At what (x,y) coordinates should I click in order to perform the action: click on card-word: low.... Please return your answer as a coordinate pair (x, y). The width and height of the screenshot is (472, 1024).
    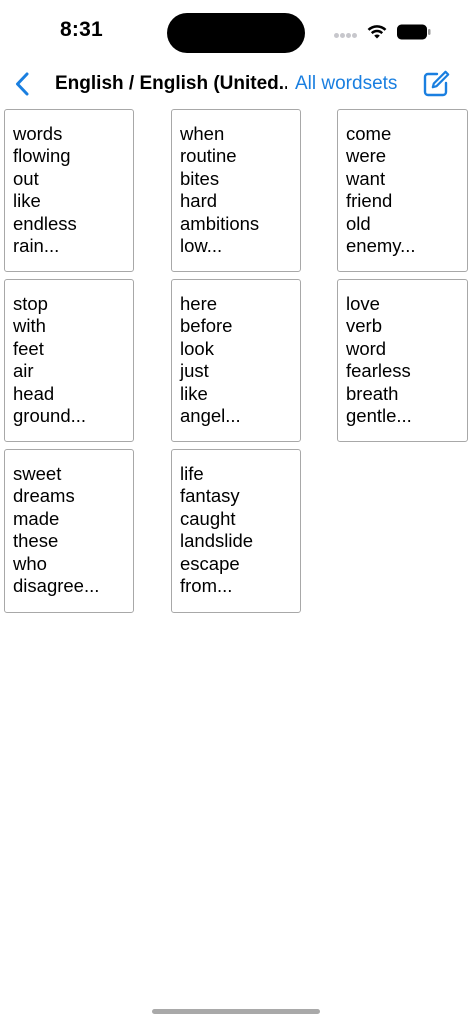
    Looking at the image, I should click on (201, 245).